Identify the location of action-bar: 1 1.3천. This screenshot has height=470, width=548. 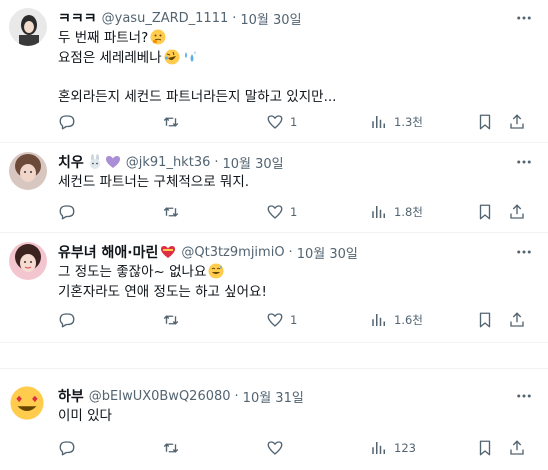
(293, 122).